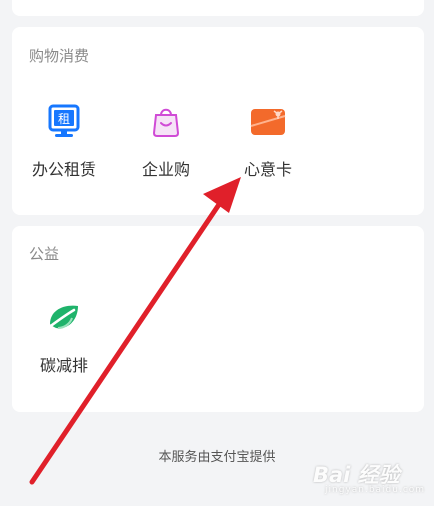 The height and width of the screenshot is (506, 434). I want to click on carbon-reduction-label: 碳减排, so click(63, 365).